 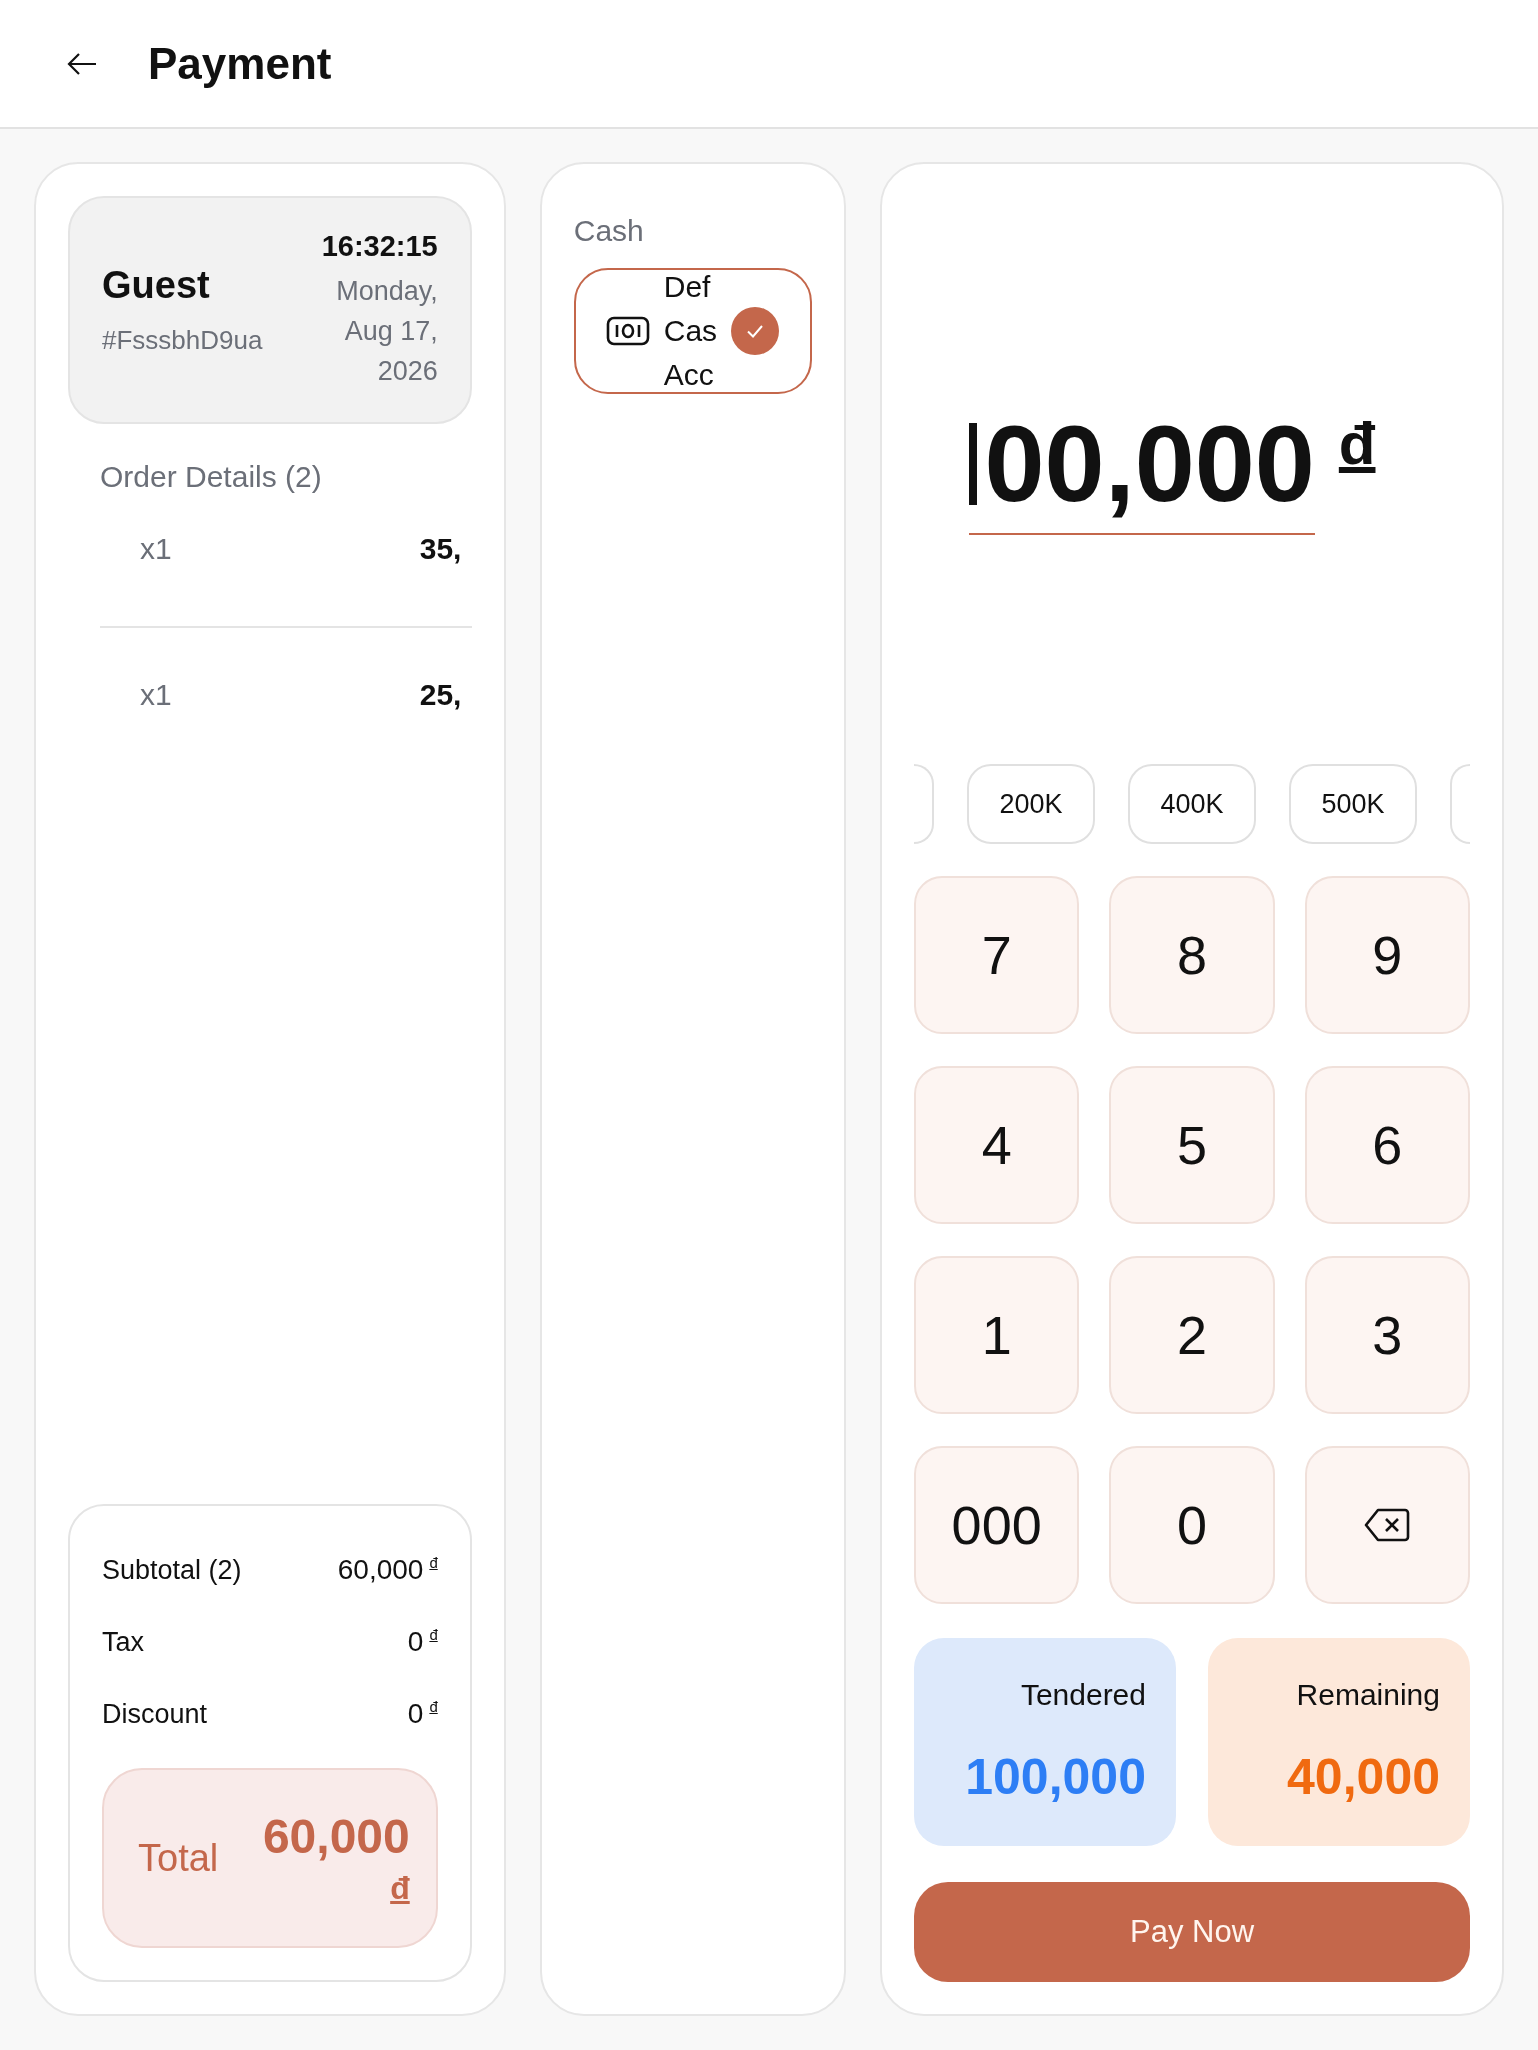 I want to click on summary-label: Tax, so click(x=123, y=1642).